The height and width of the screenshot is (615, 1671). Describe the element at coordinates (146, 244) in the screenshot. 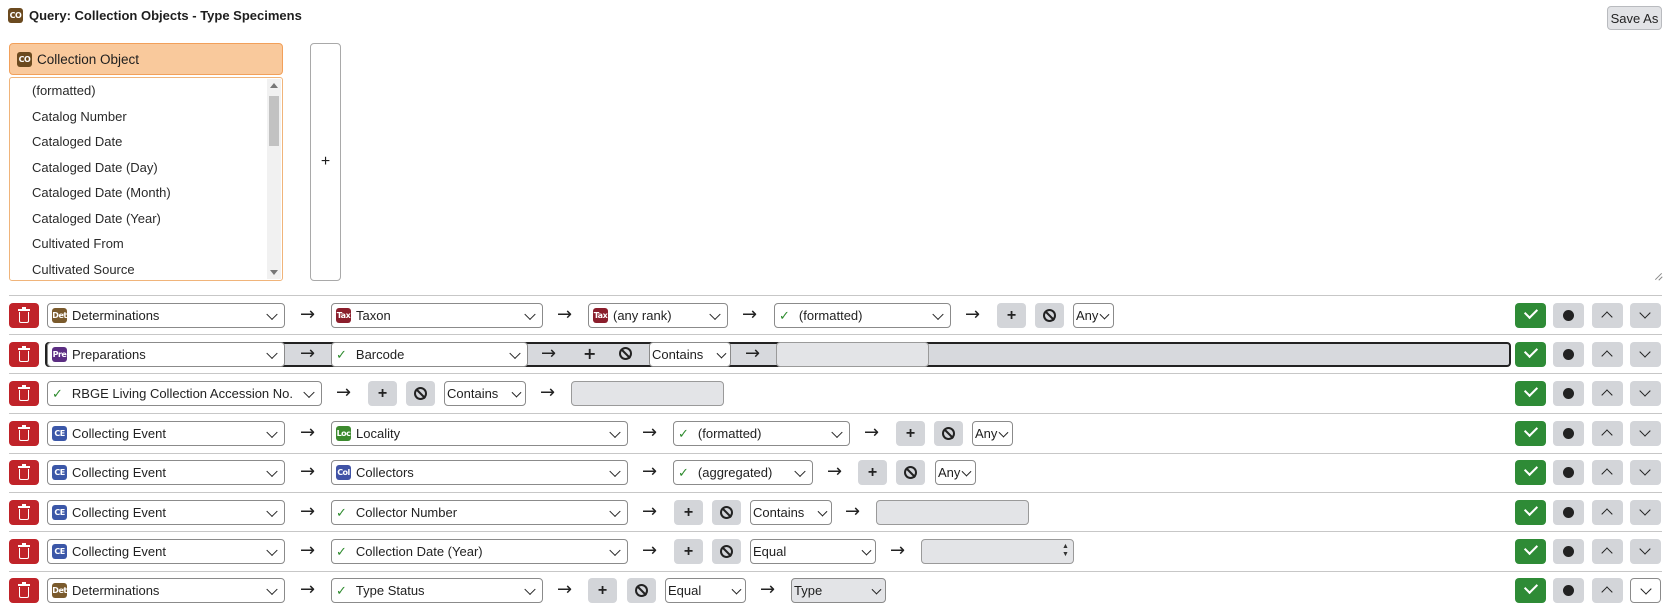

I see `field-option: Cultivated From` at that location.